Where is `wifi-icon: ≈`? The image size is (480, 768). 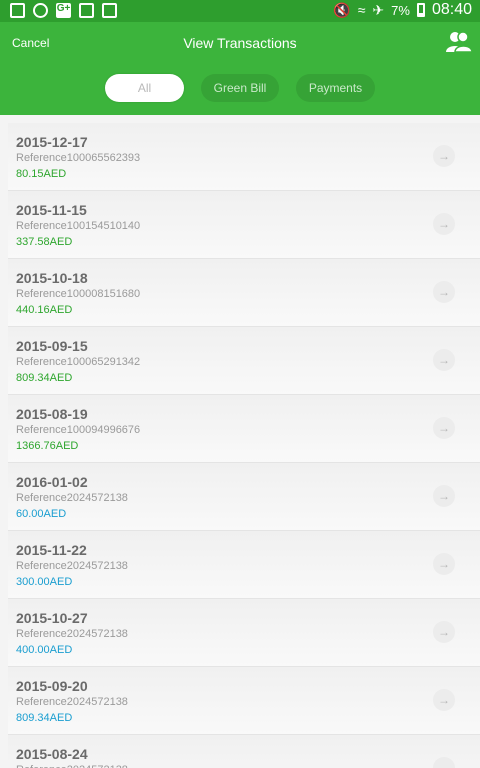 wifi-icon: ≈ is located at coordinates (361, 10).